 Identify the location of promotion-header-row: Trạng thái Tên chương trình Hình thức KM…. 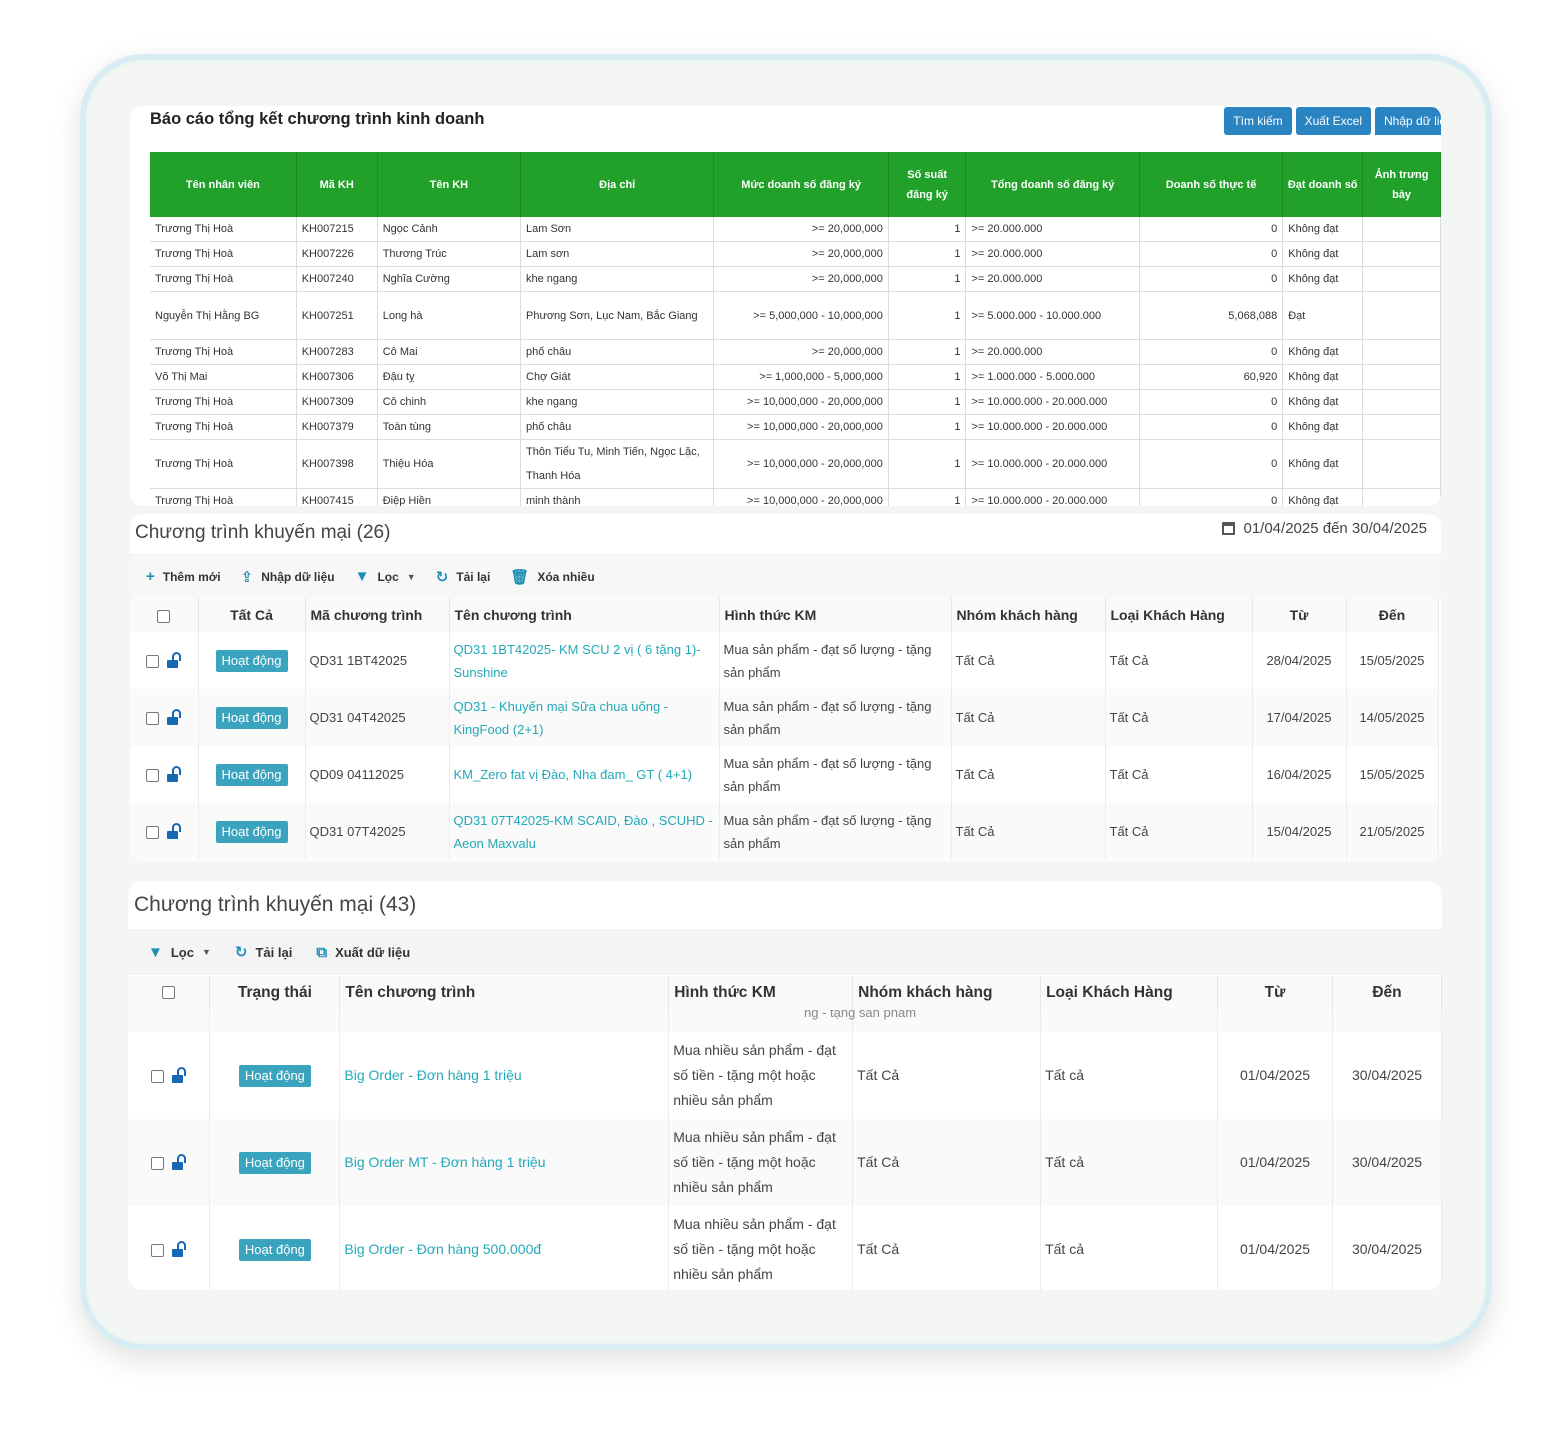
(785, 993).